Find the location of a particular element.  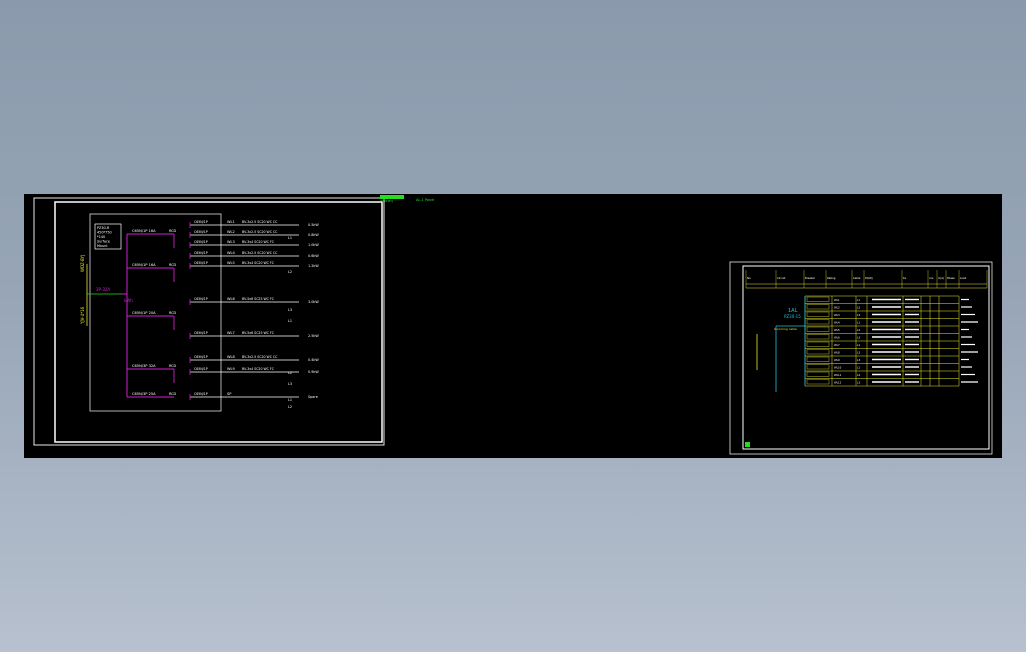

circuit-load: 3.0kW is located at coordinates (313, 302).